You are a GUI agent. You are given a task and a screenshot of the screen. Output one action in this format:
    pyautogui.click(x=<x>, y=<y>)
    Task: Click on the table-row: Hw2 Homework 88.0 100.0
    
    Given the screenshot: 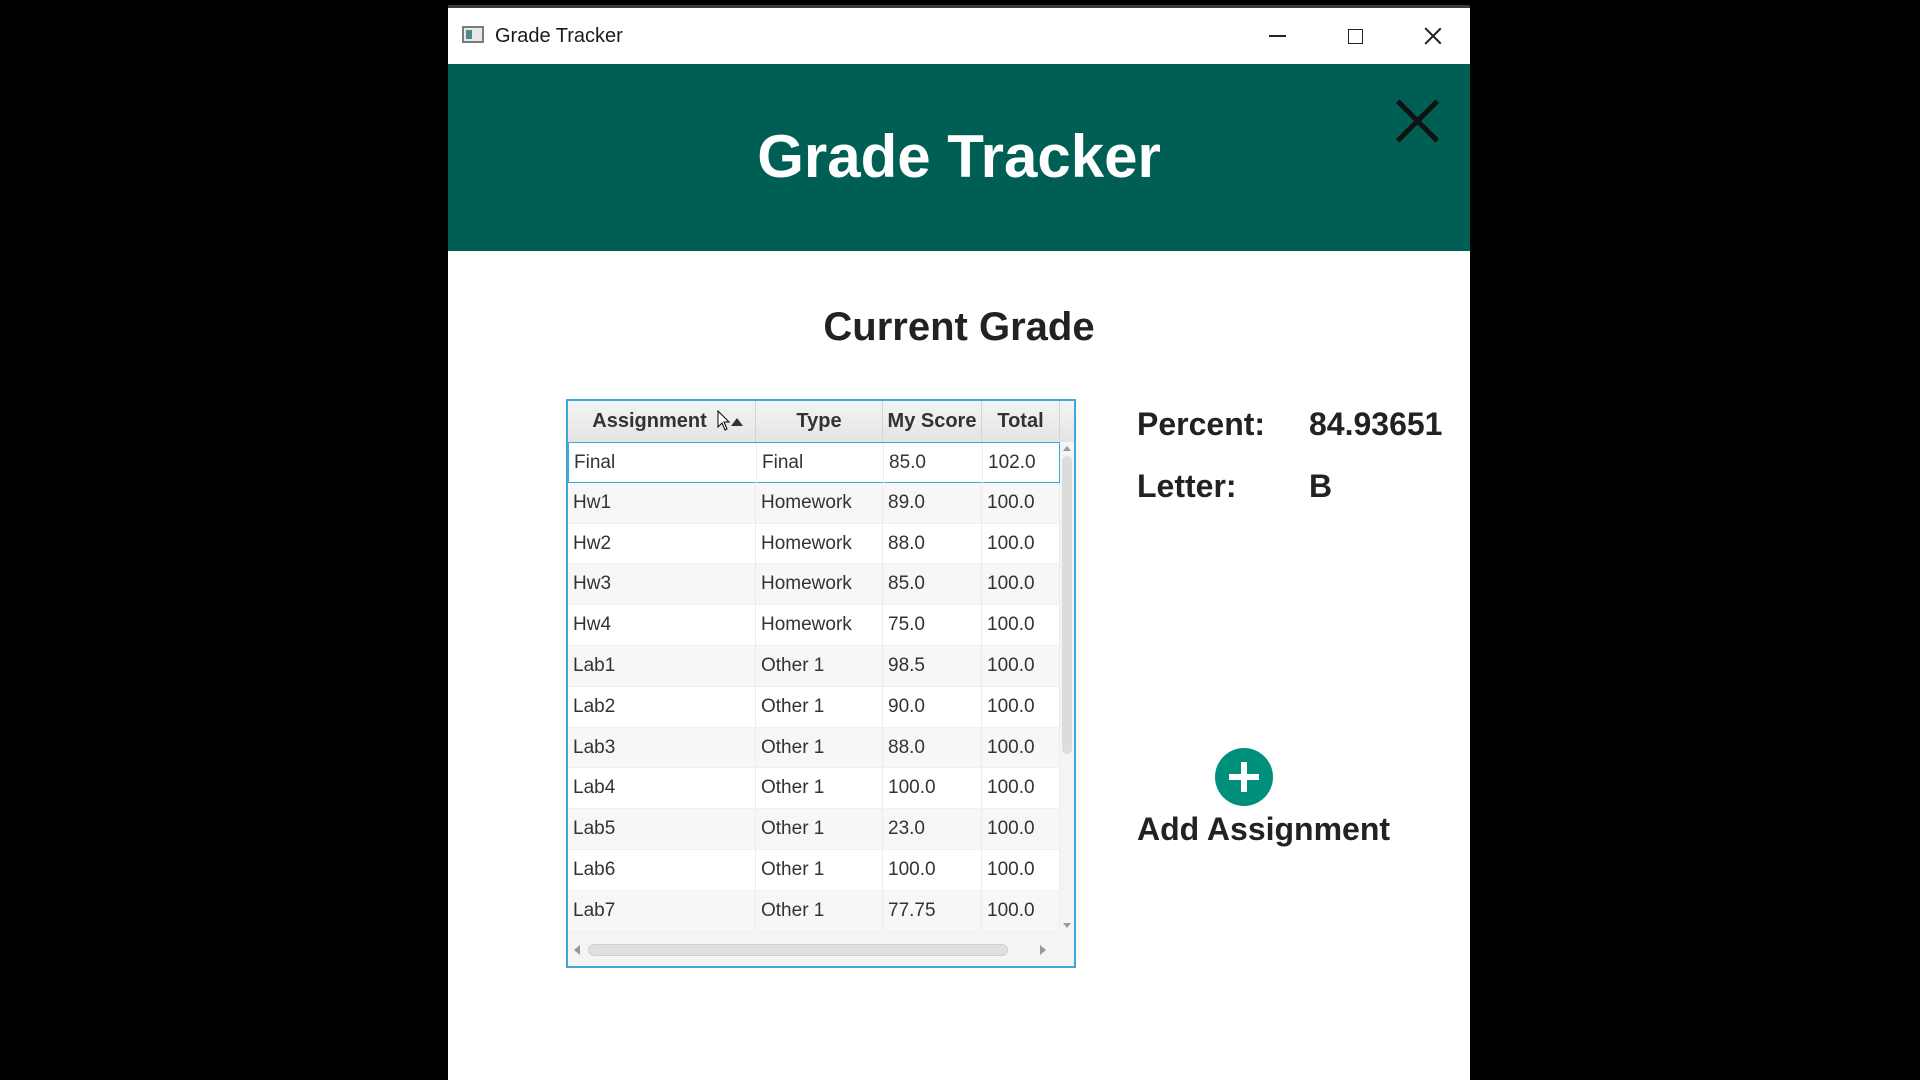 What is the action you would take?
    pyautogui.click(x=814, y=544)
    